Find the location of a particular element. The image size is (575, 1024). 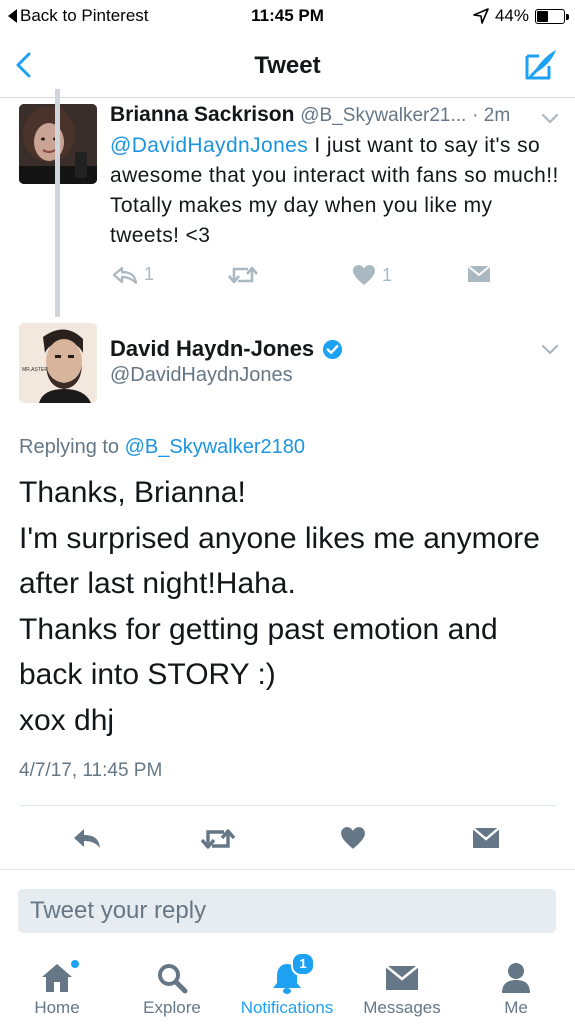

main-author-handle: @DavidHaydnJones is located at coordinates (201, 375).